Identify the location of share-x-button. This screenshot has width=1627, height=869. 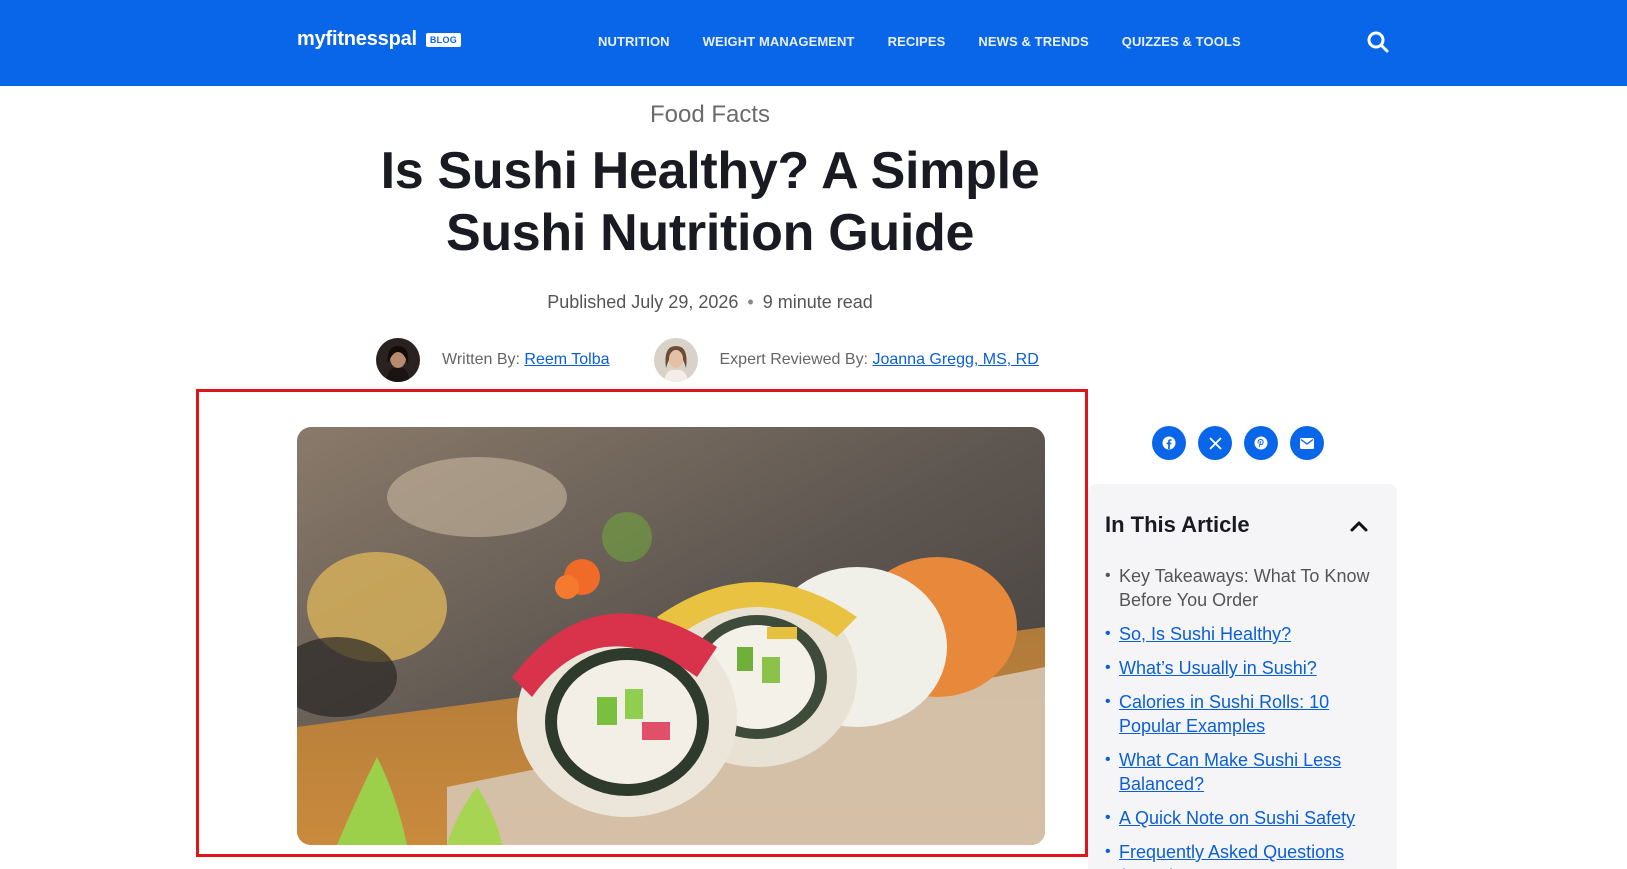
(1215, 443).